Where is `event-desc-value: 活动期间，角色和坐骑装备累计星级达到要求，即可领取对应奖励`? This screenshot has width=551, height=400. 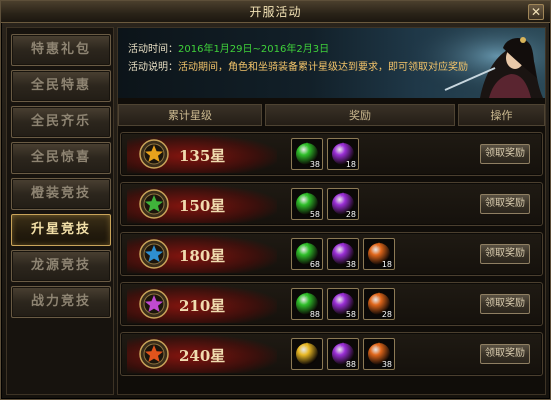
event-desc-value: 活动期间，角色和坐骑装备累计星级达到要求，即可领取对应奖励 is located at coordinates (323, 67).